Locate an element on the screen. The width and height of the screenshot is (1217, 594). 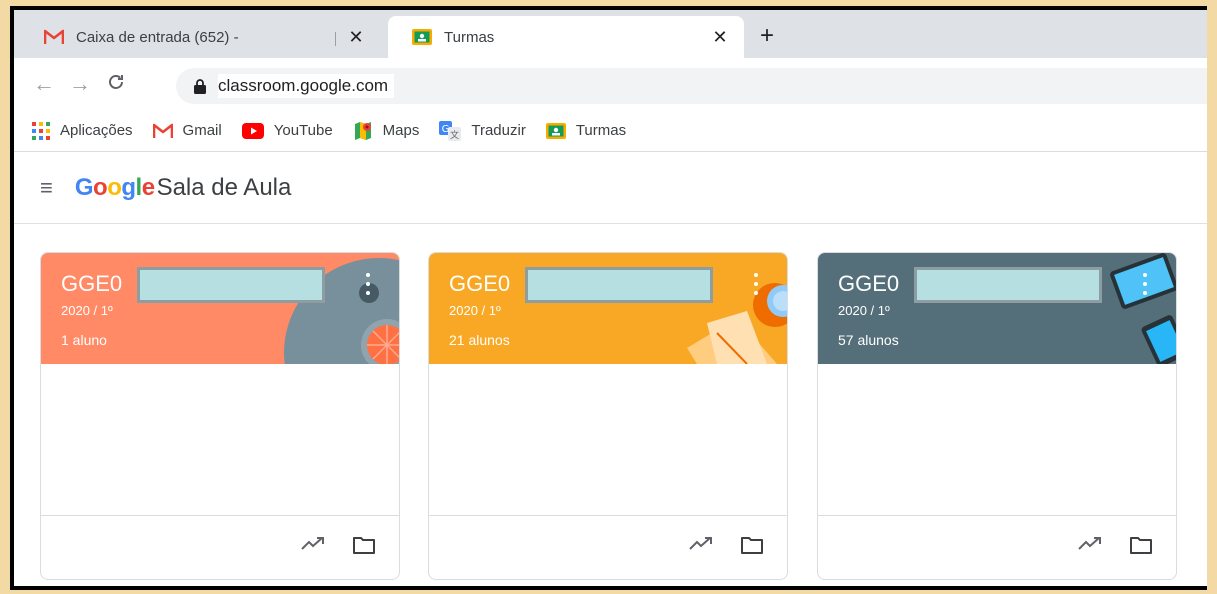
bookmark-turmas: Turmas is located at coordinates (586, 130).